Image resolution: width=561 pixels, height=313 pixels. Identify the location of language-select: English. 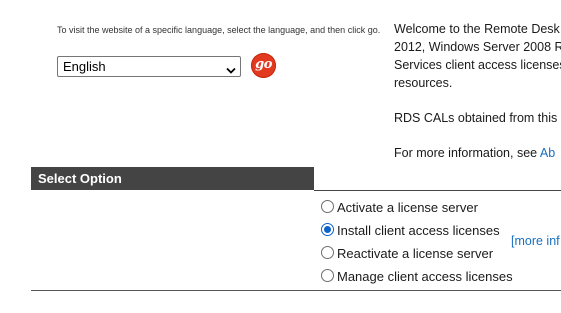
(149, 66).